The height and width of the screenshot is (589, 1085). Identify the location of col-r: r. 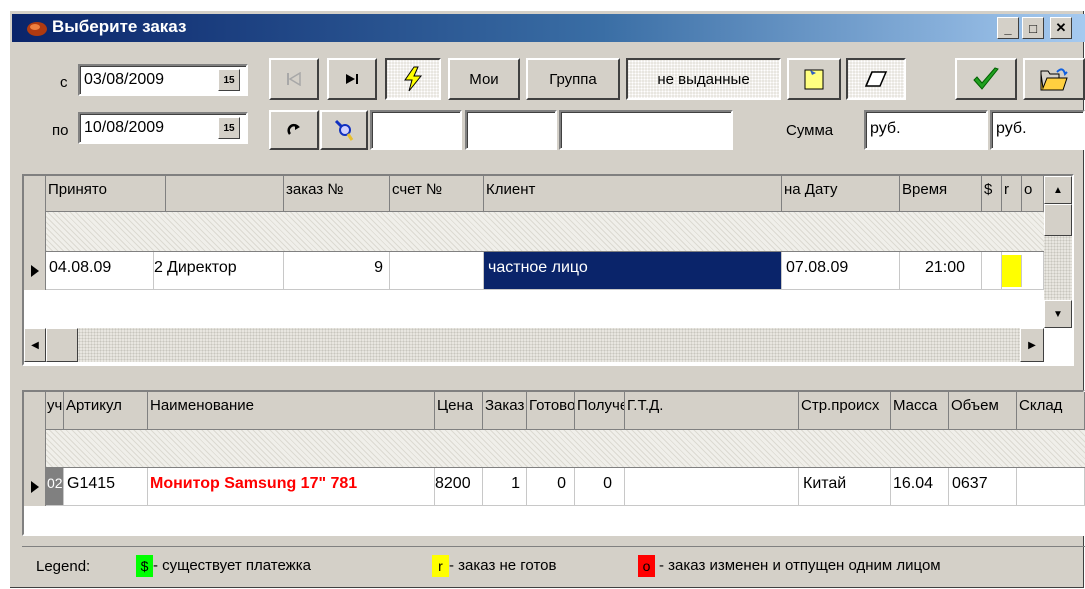
(1012, 194).